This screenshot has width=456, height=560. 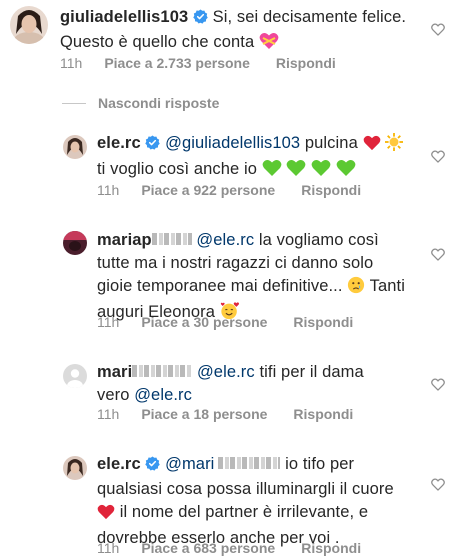 What do you see at coordinates (394, 145) in the screenshot?
I see `sun-icon` at bounding box center [394, 145].